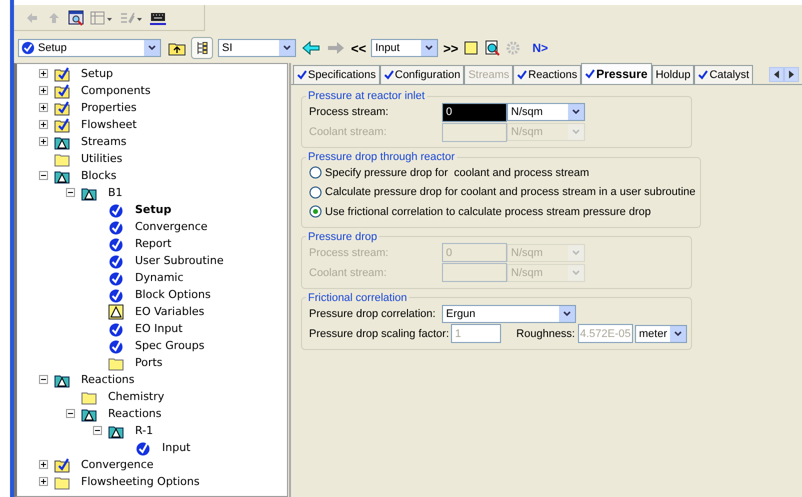 This screenshot has height=497, width=802. I want to click on group-title: Pressure at reactor inlet, so click(366, 96).